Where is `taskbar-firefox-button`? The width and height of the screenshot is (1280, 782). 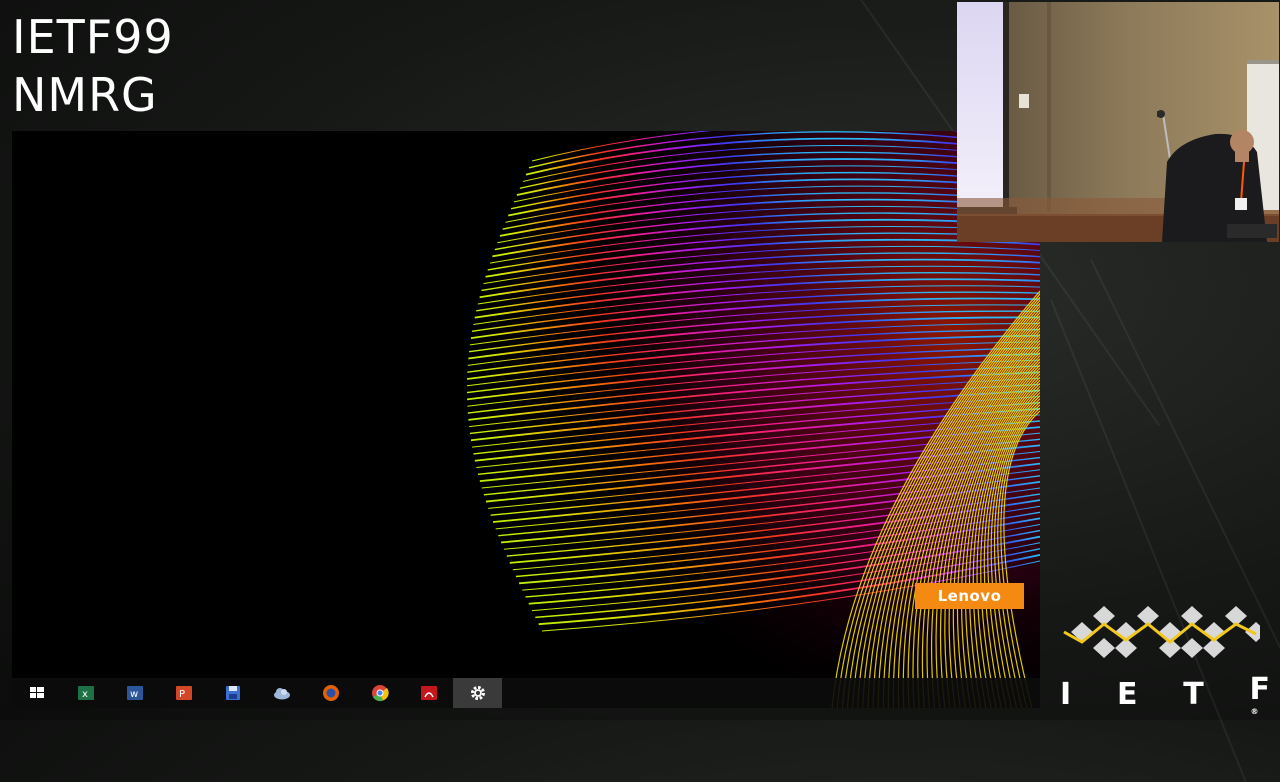
taskbar-firefox-button is located at coordinates (330, 693).